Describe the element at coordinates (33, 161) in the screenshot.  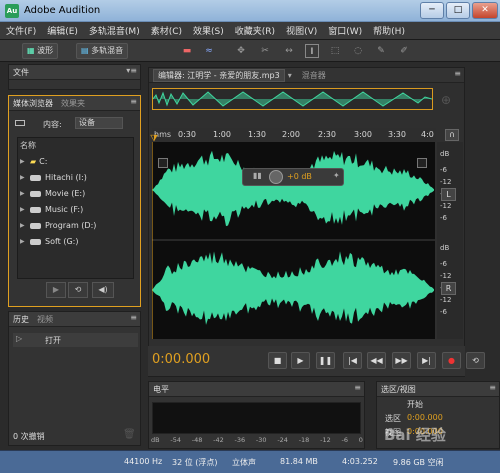
I see `list-item: ▶ ▰ C:` at that location.